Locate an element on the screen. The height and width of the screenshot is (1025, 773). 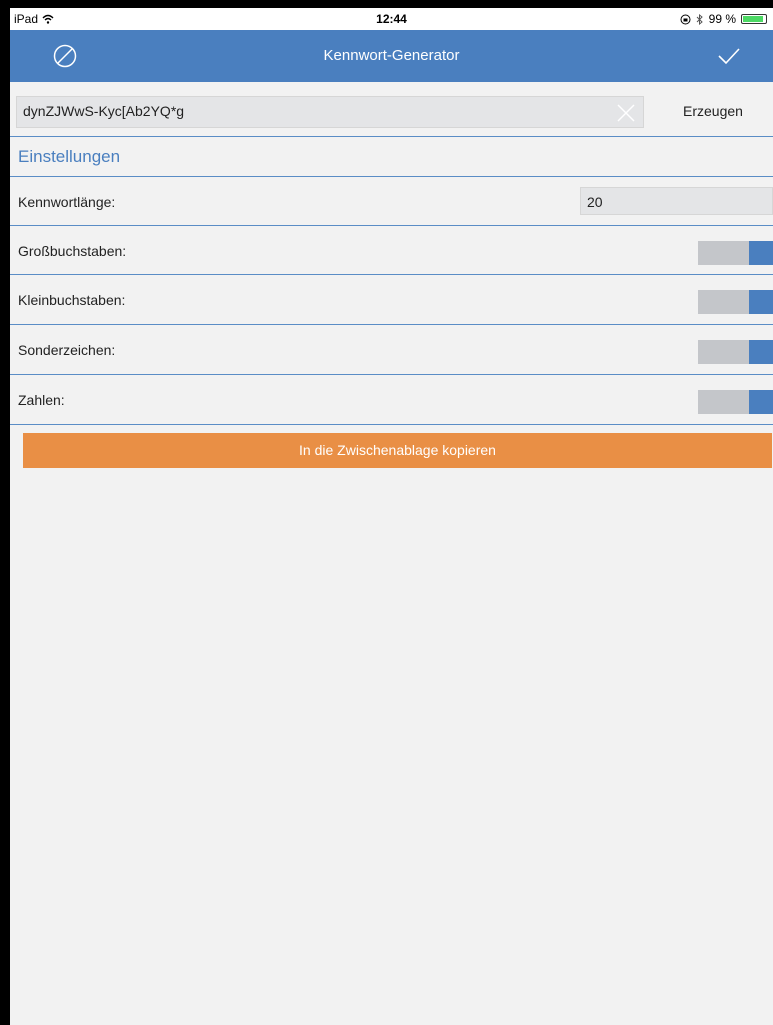
setting-row-uppercase: Großbuchstaben: is located at coordinates (391, 250).